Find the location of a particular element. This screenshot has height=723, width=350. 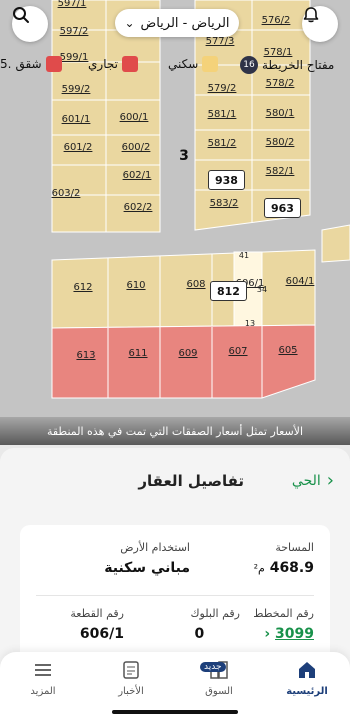

nav-home: الرئيسية is located at coordinates (307, 677).